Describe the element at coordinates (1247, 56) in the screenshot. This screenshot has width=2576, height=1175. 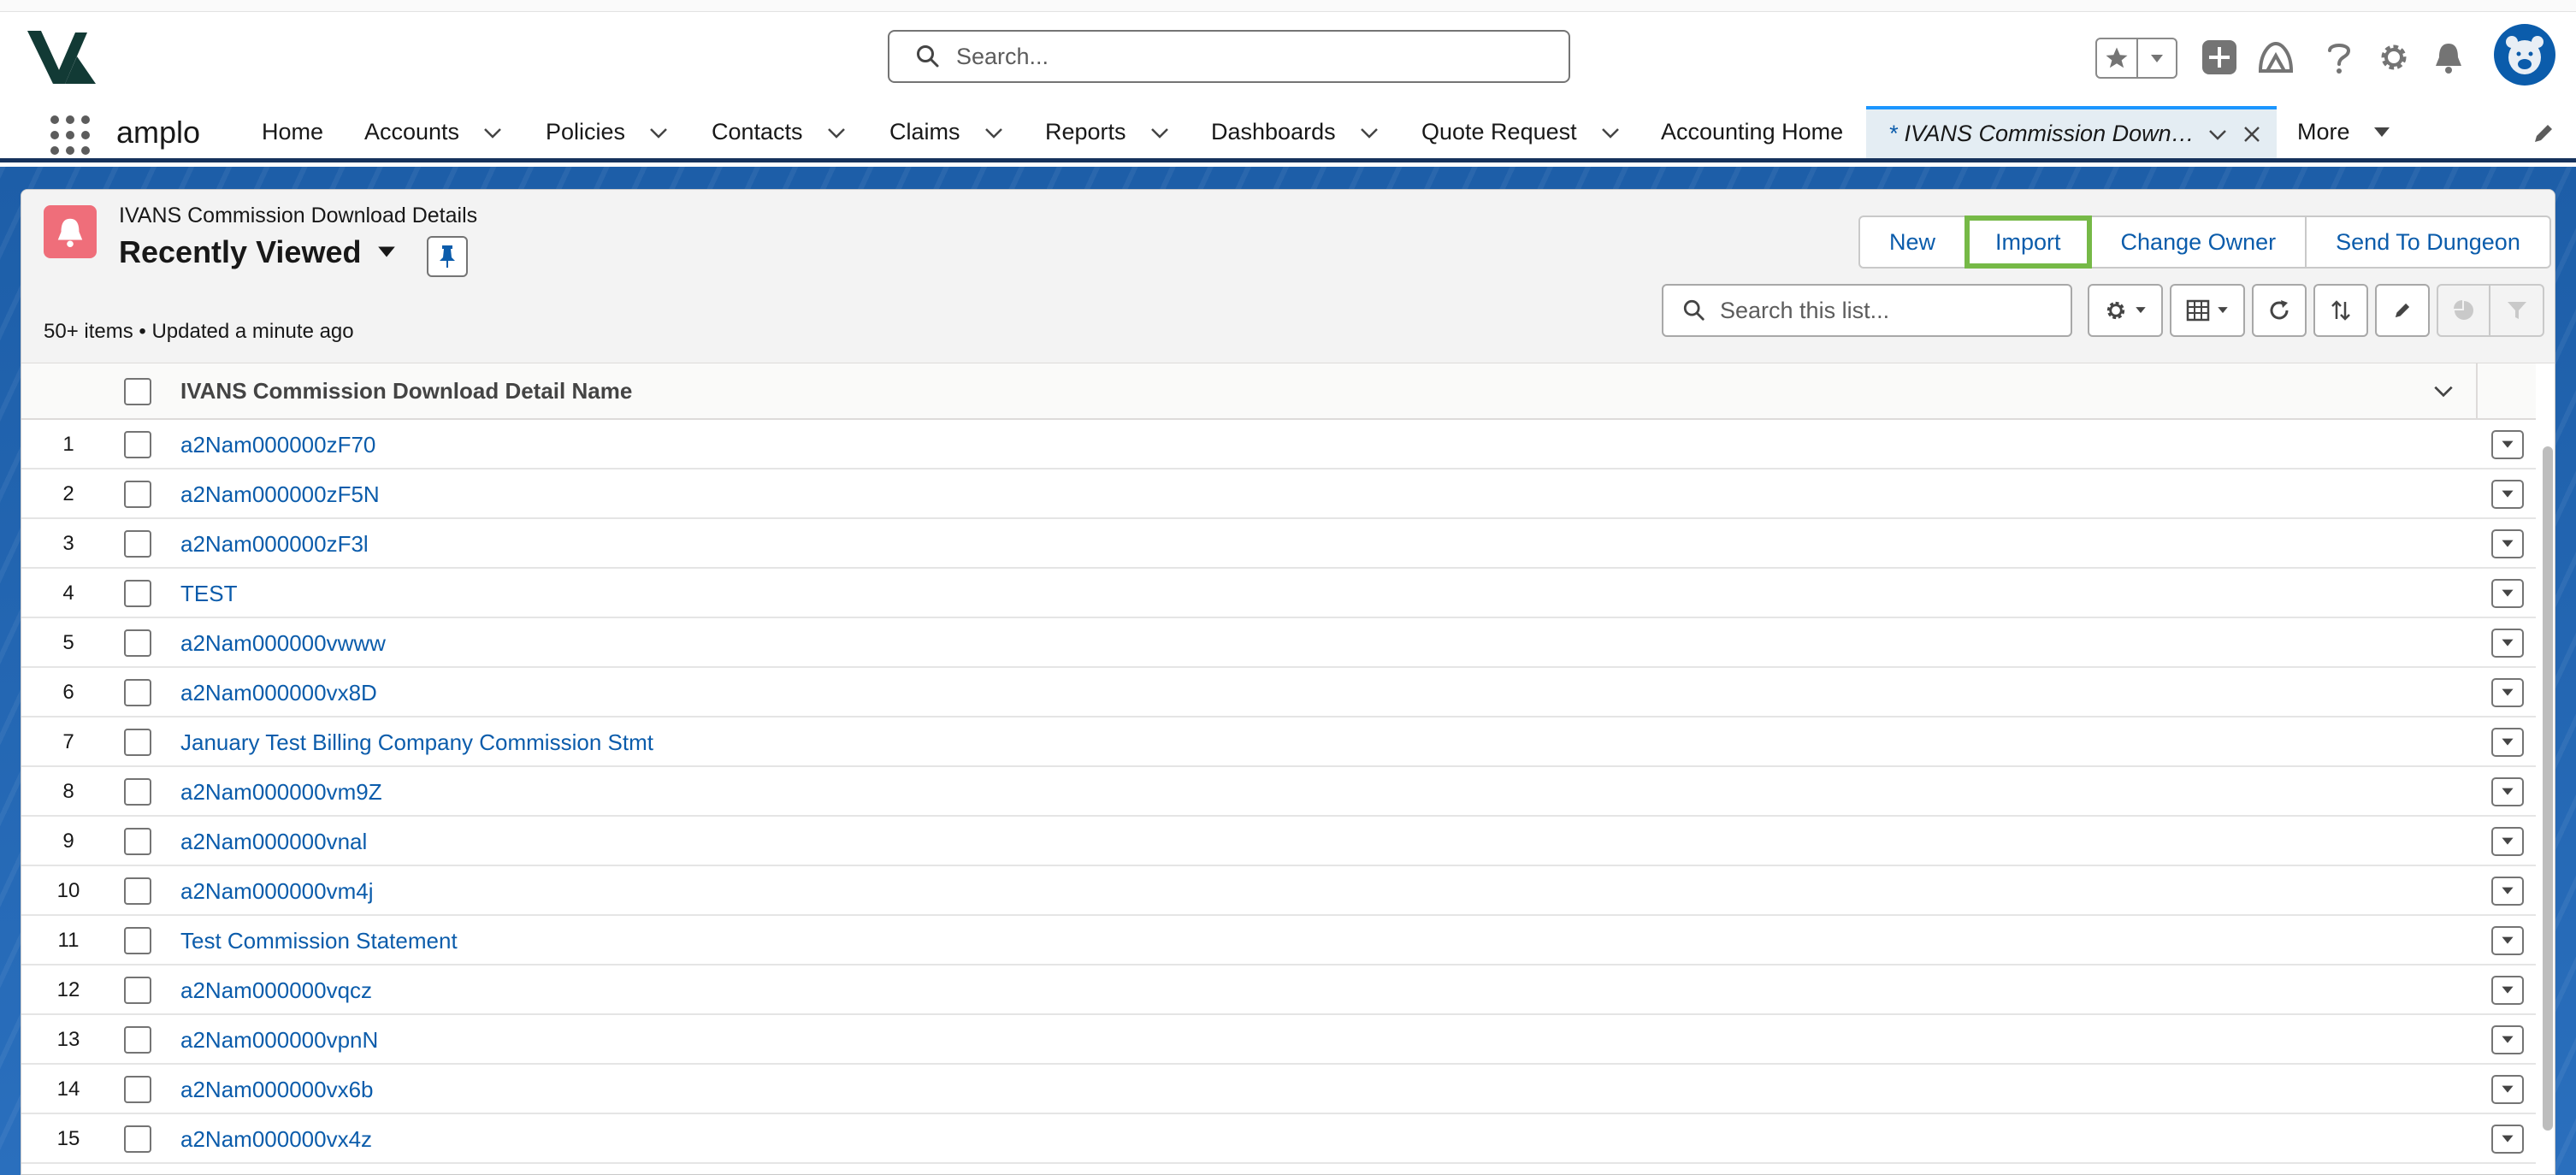
I see `global-search-input` at that location.